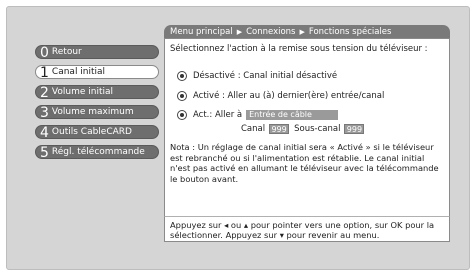 This screenshot has height=273, width=476. What do you see at coordinates (279, 129) in the screenshot?
I see `channel-field: 999` at bounding box center [279, 129].